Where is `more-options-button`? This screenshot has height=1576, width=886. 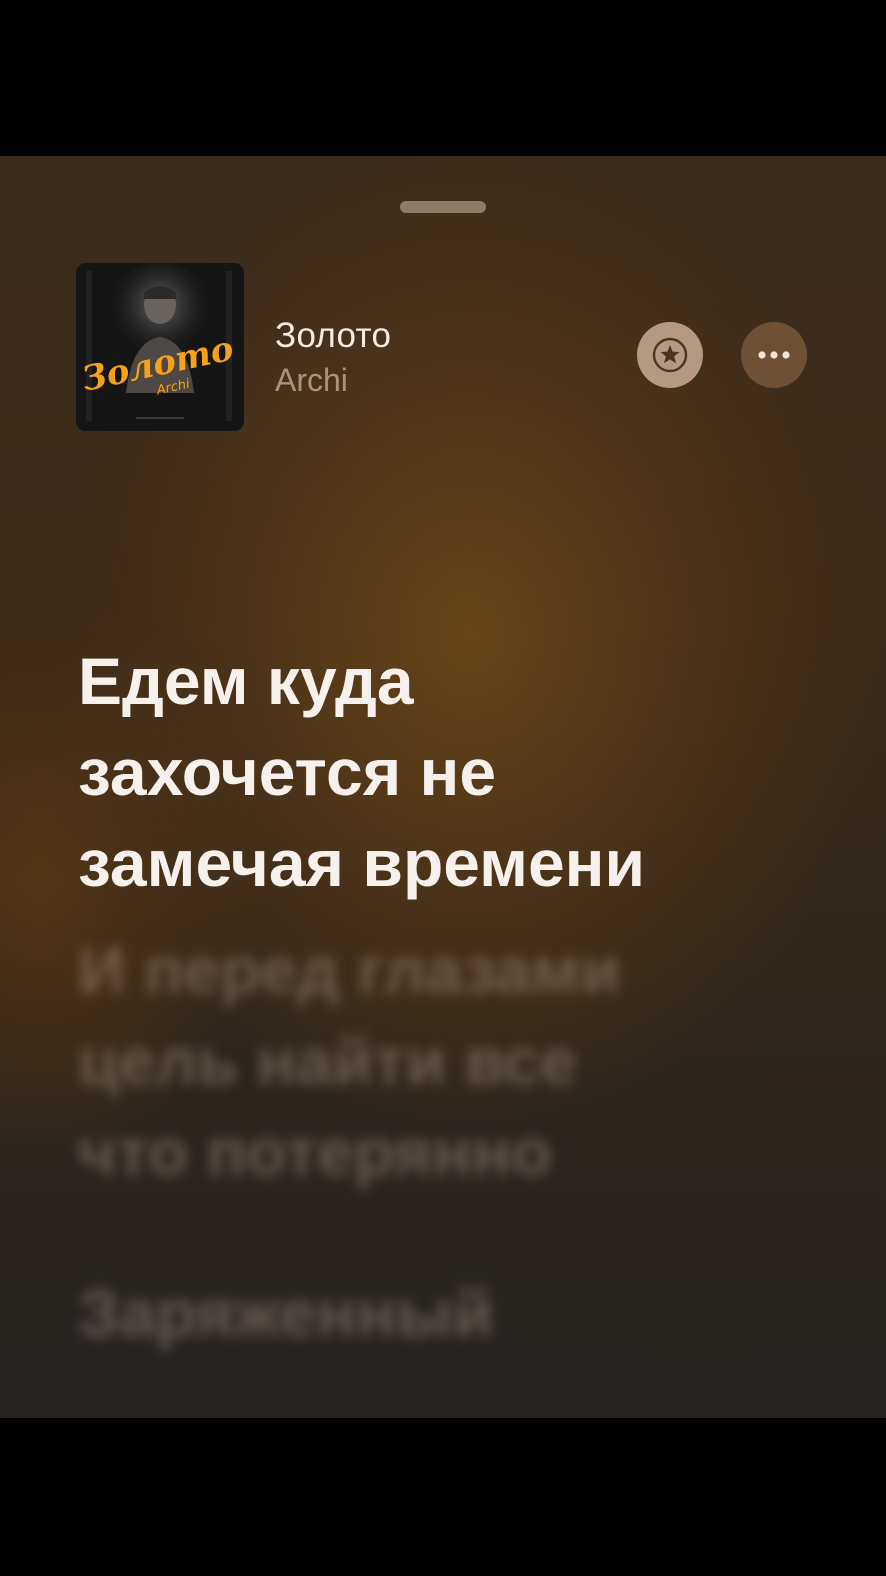
more-options-button is located at coordinates (774, 355).